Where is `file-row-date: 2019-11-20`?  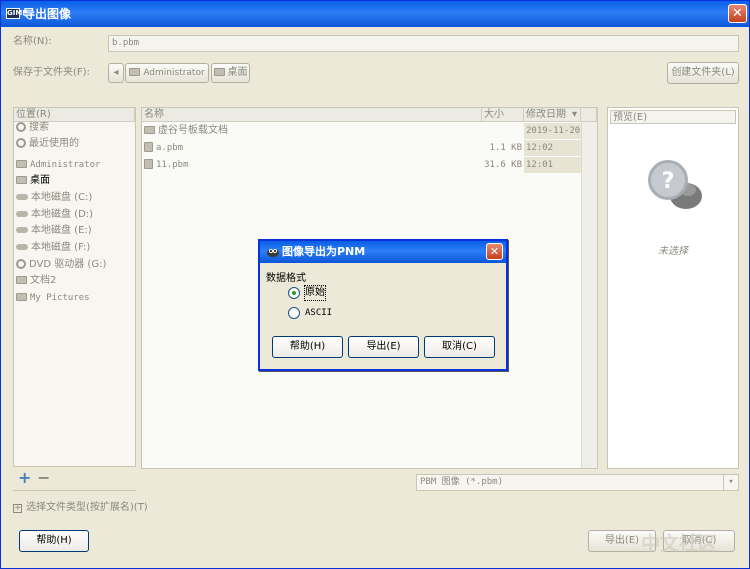 file-row-date: 2019-11-20 is located at coordinates (553, 131).